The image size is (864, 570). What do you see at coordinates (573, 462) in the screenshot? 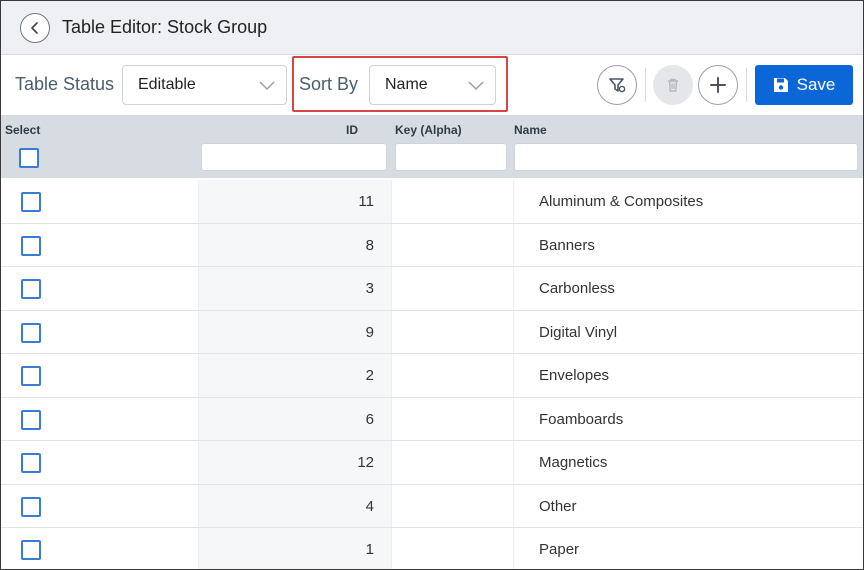
I see `name-cell: Magnetics` at bounding box center [573, 462].